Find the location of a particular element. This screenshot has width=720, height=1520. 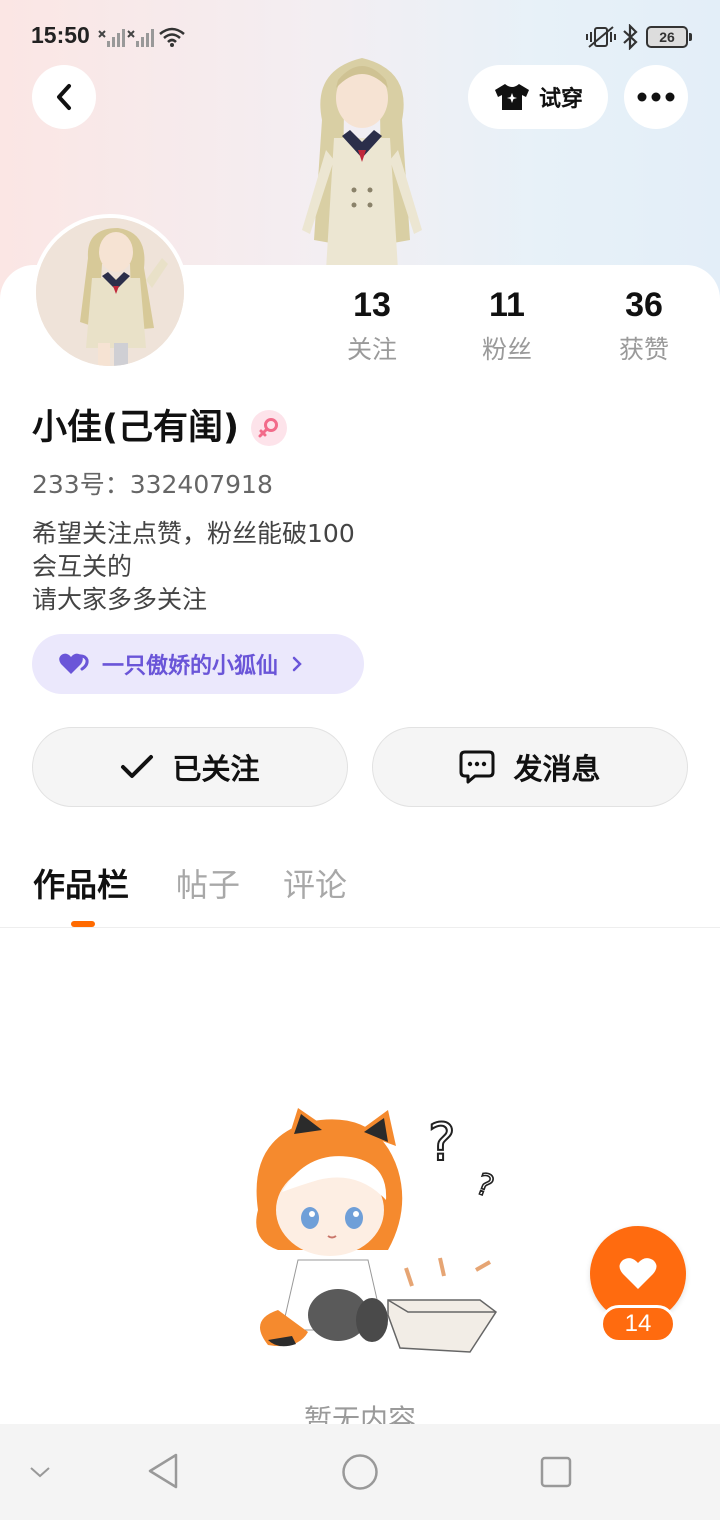

nav-recents-icon is located at coordinates (556, 1472).